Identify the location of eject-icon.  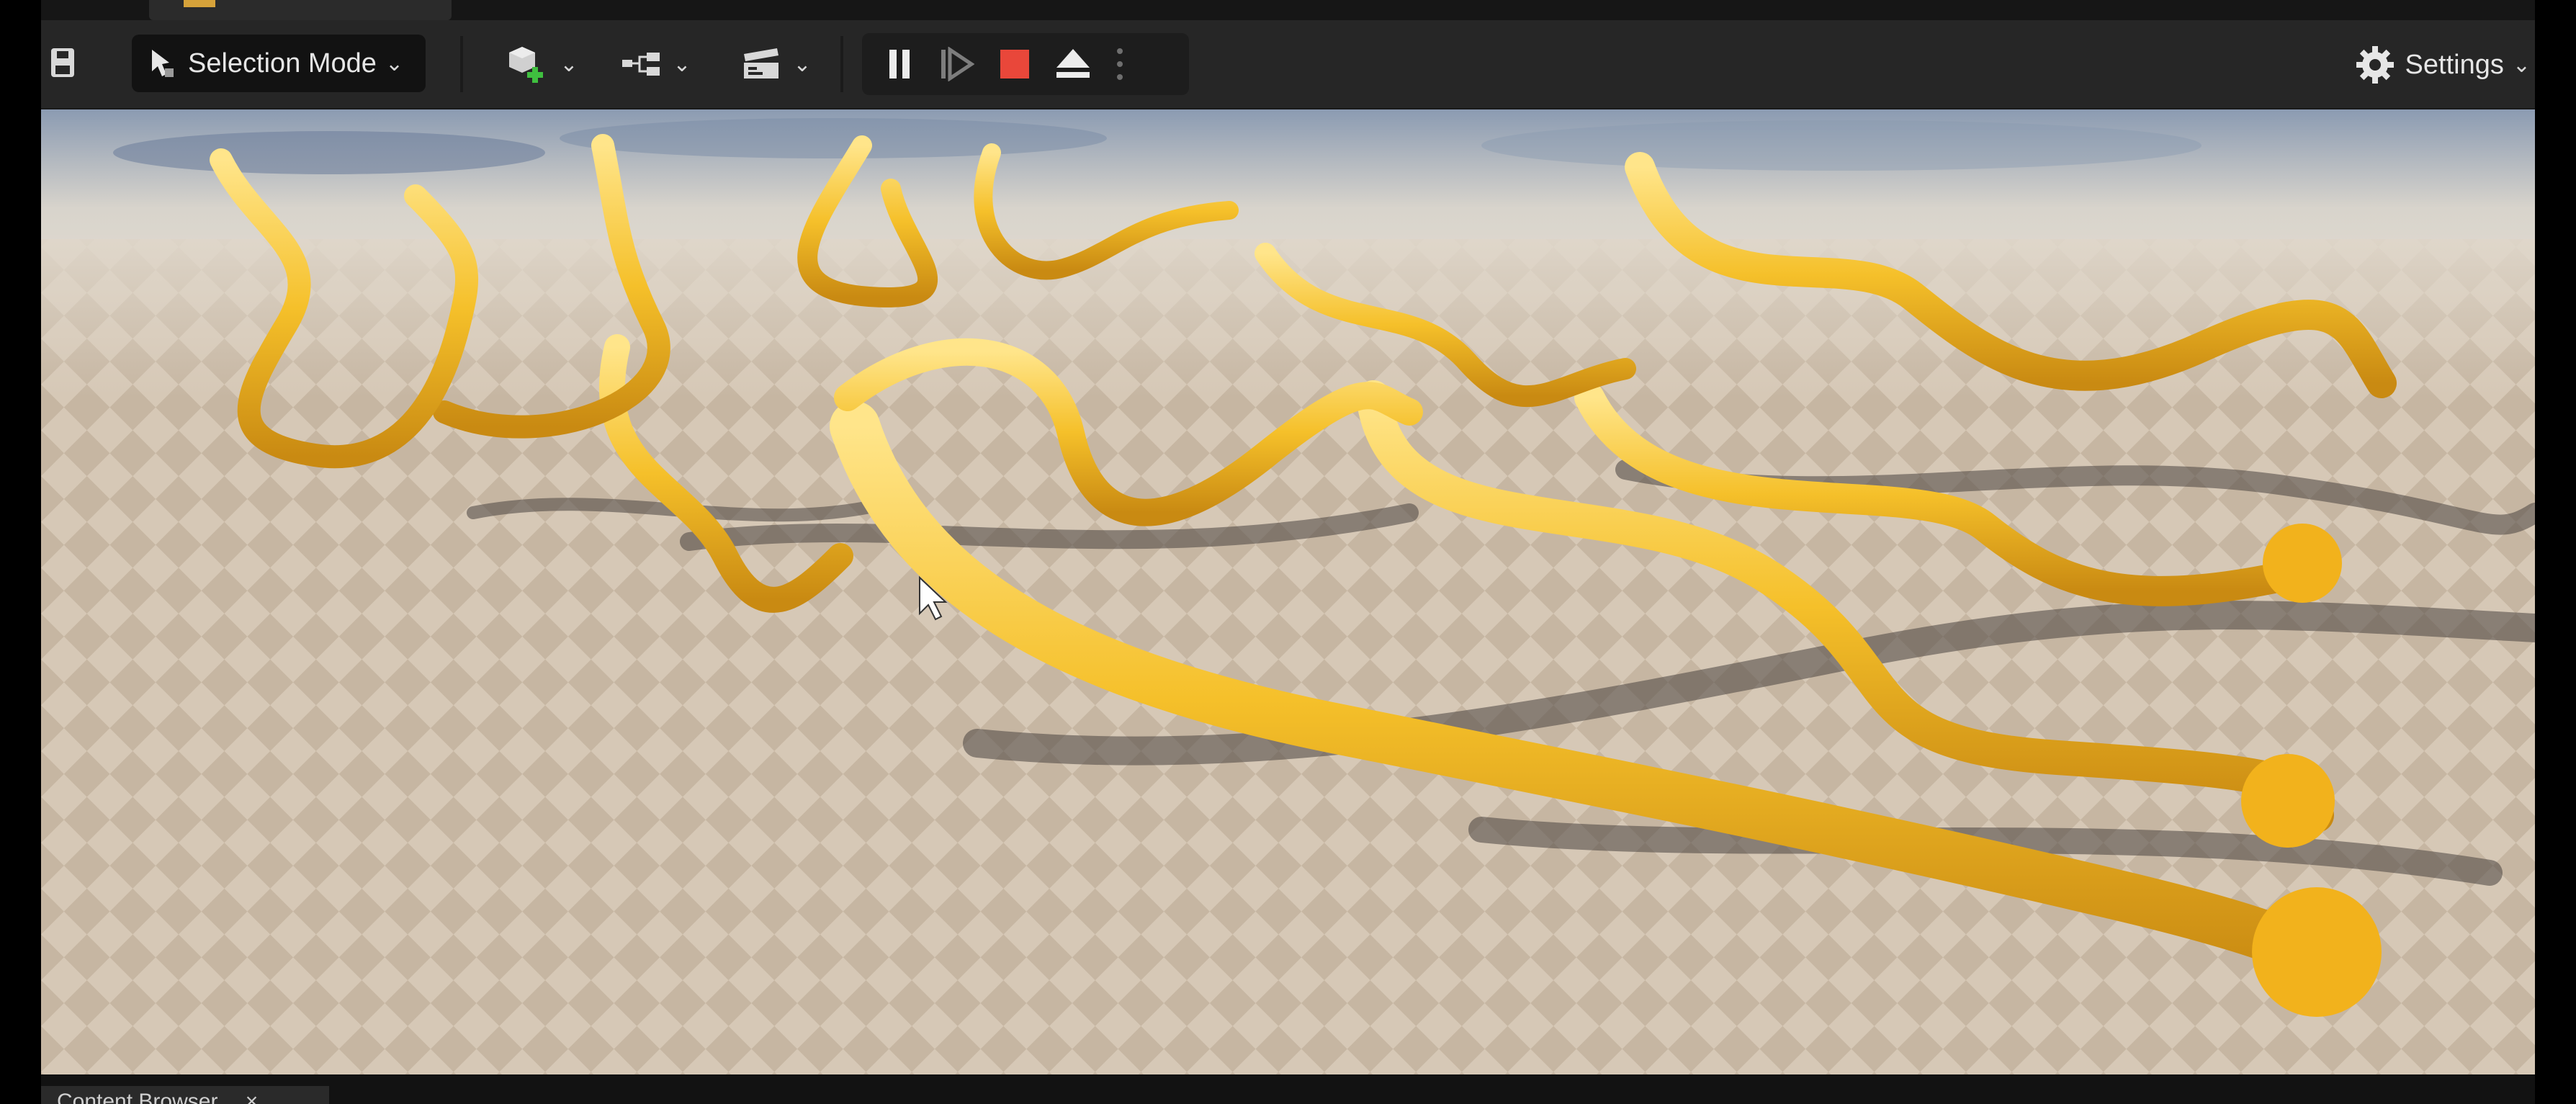
(1073, 64).